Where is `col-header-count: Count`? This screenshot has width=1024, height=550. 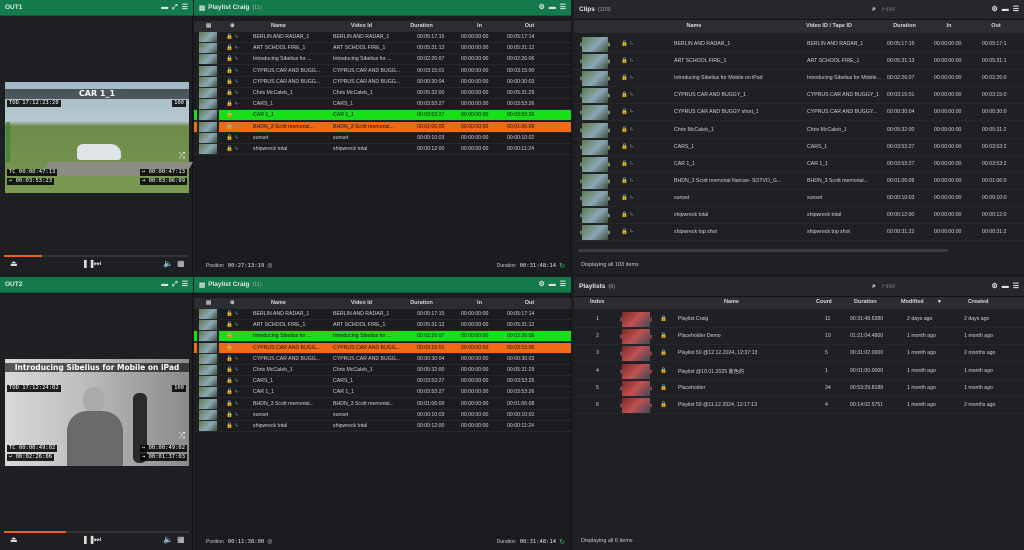 col-header-count: Count is located at coordinates (828, 302).